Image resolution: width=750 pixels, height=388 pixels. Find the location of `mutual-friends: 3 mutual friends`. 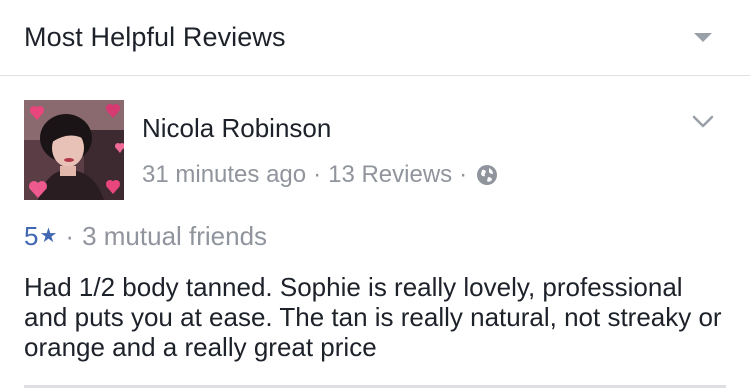

mutual-friends: 3 mutual friends is located at coordinates (174, 236).